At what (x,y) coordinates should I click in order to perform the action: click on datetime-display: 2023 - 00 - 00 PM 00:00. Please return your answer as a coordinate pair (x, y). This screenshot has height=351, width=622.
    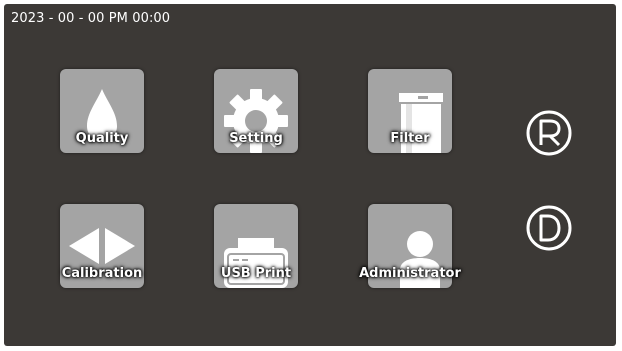
    Looking at the image, I should click on (91, 18).